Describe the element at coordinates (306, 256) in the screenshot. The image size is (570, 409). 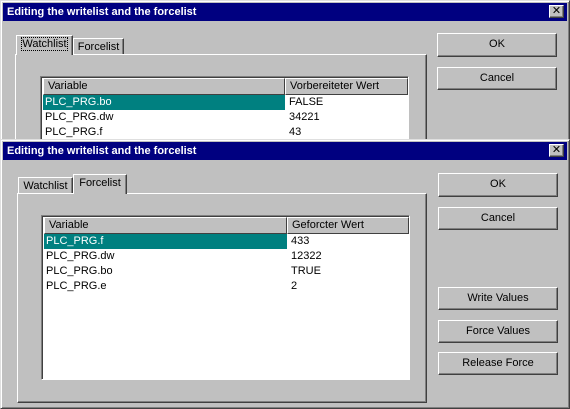
I see `value-cell: 12322` at that location.